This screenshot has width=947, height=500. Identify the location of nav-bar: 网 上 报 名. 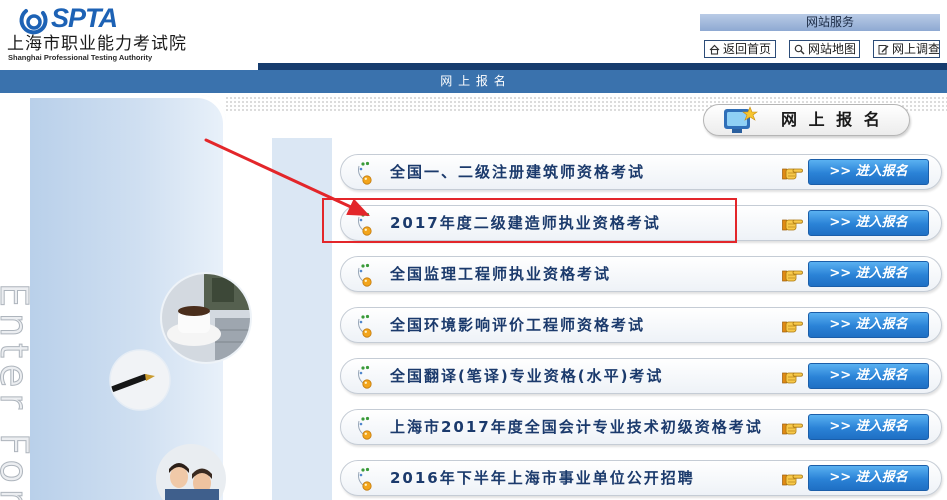
(473, 81).